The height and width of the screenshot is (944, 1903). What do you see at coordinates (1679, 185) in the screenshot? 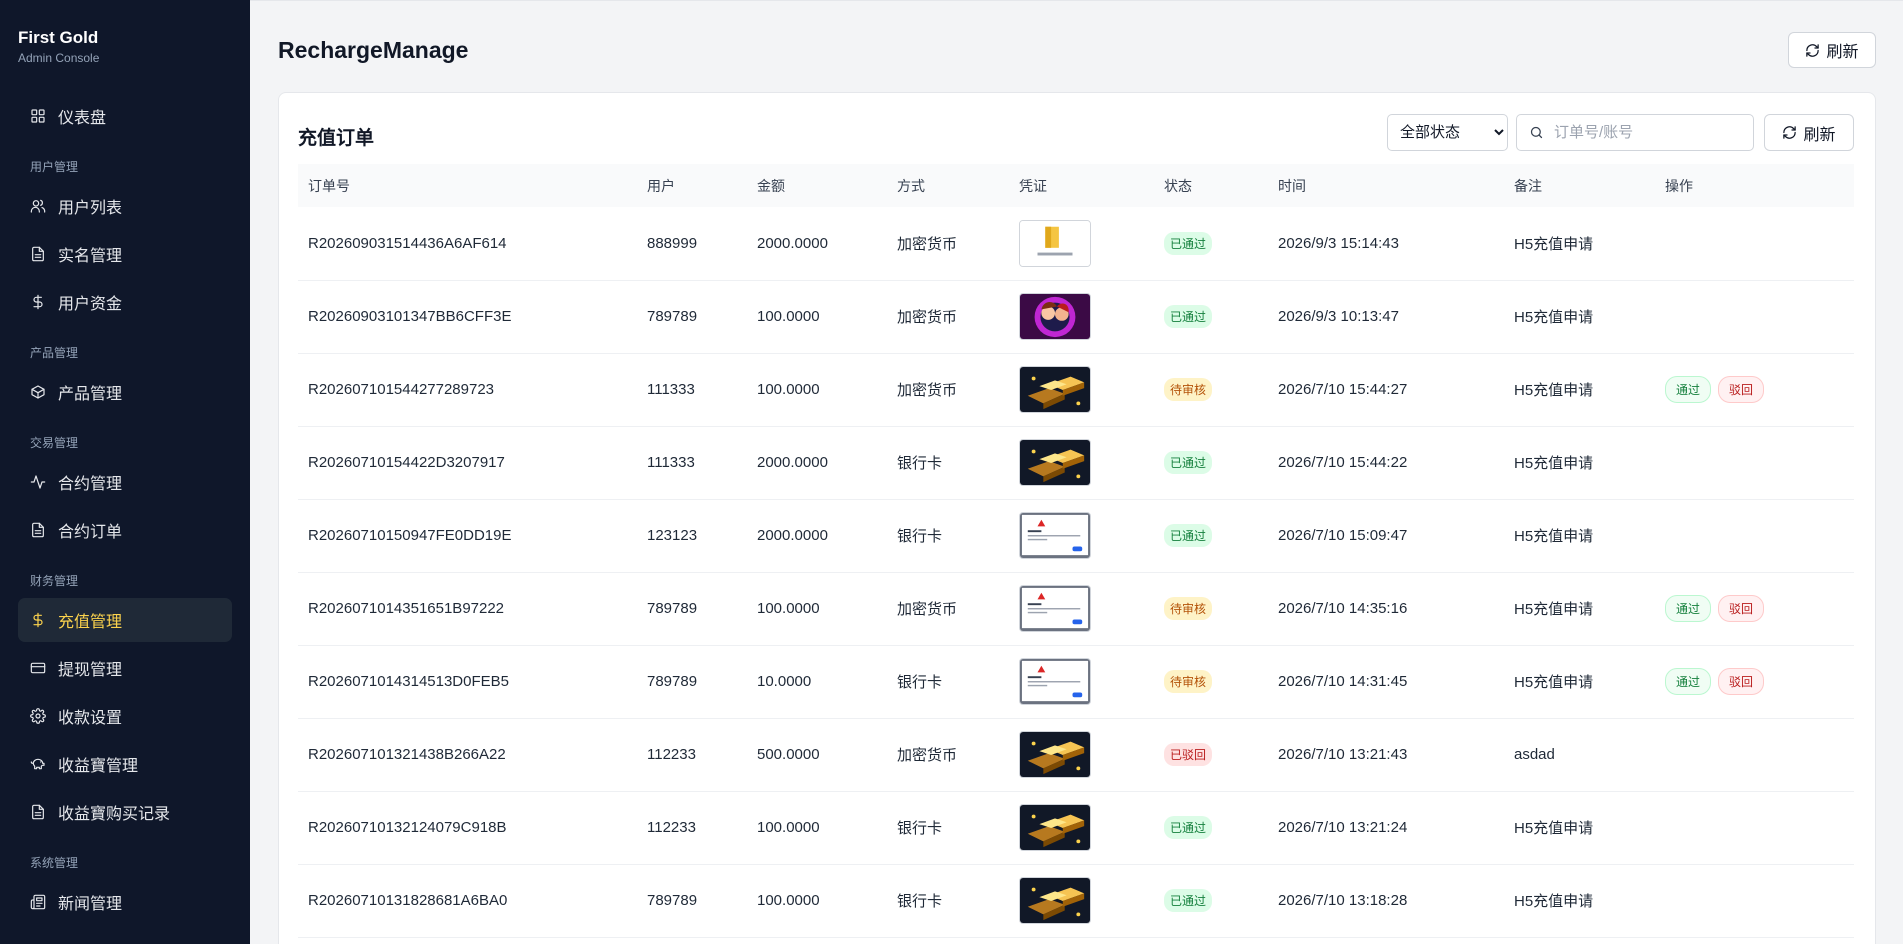
I see `column-header: 操作` at bounding box center [1679, 185].